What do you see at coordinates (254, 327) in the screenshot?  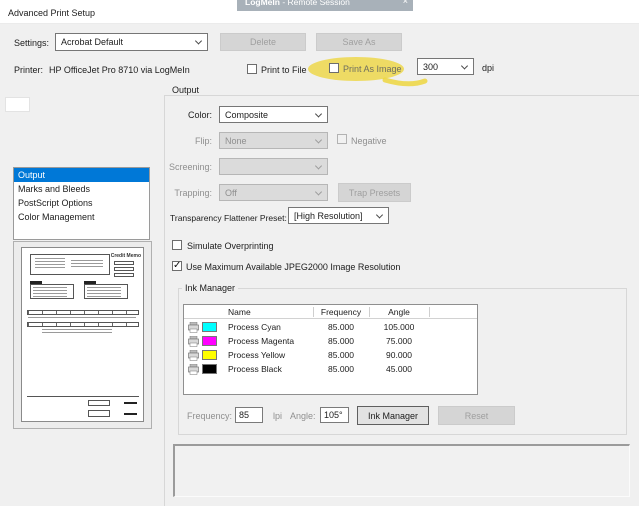 I see `ink-name: Process Cyan` at bounding box center [254, 327].